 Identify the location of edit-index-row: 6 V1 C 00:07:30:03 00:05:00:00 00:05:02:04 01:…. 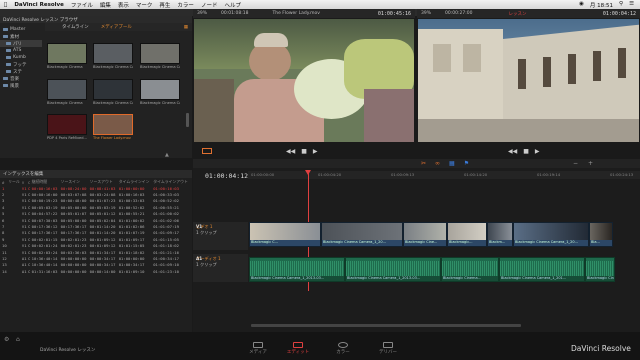
(96, 220).